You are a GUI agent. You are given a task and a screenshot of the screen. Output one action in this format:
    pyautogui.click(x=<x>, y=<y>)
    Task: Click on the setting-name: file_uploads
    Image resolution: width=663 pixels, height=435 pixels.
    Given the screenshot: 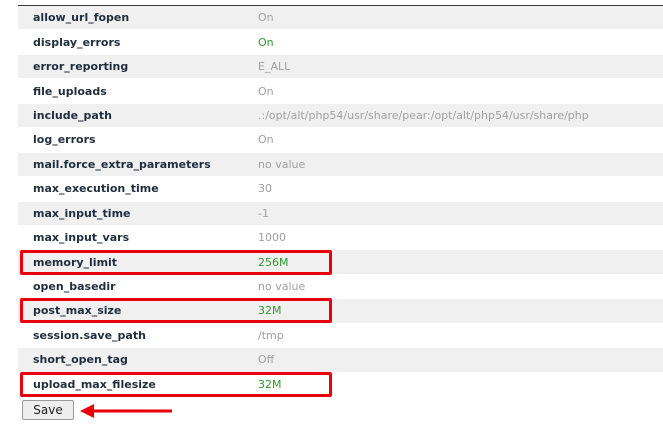 What is the action you would take?
    pyautogui.click(x=70, y=91)
    